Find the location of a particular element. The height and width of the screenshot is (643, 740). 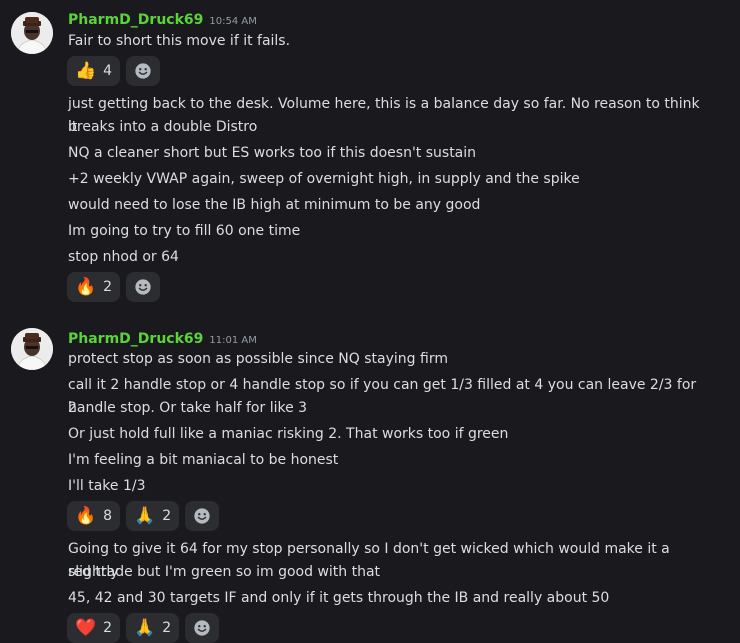

reaction-thumbs-up: 👍 4 is located at coordinates (94, 71).